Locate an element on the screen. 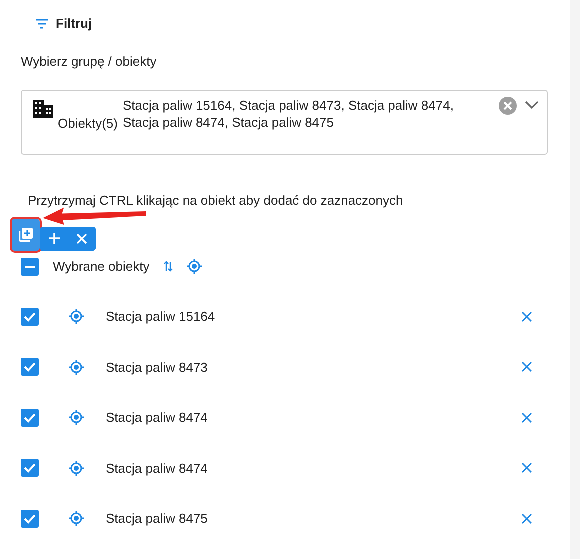 The image size is (580, 559). add-copy-button is located at coordinates (26, 234).